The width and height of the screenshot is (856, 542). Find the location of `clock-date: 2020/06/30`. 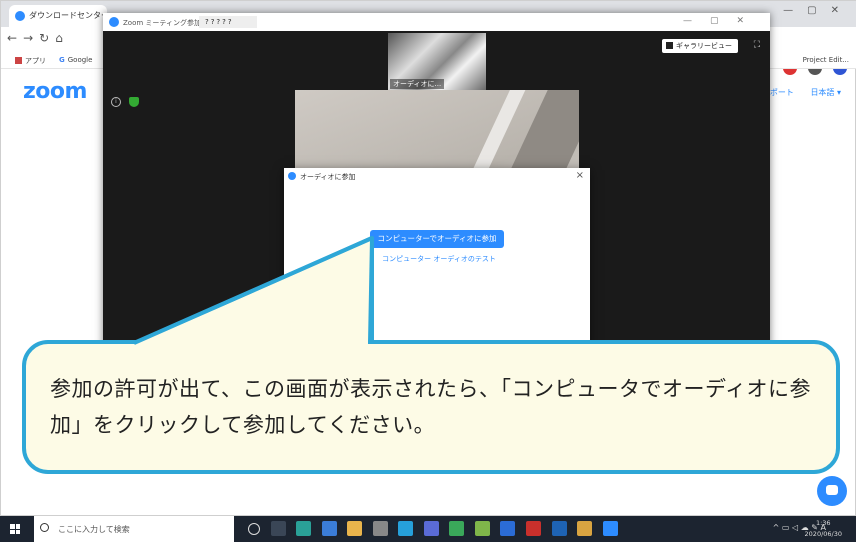

clock-date: 2020/06/30 is located at coordinates (823, 534).